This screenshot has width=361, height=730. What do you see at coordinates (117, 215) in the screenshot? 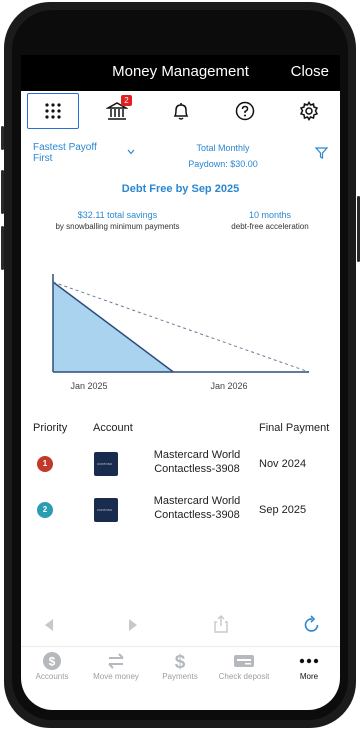
I see `savings-value: $32.11 total savings` at bounding box center [117, 215].